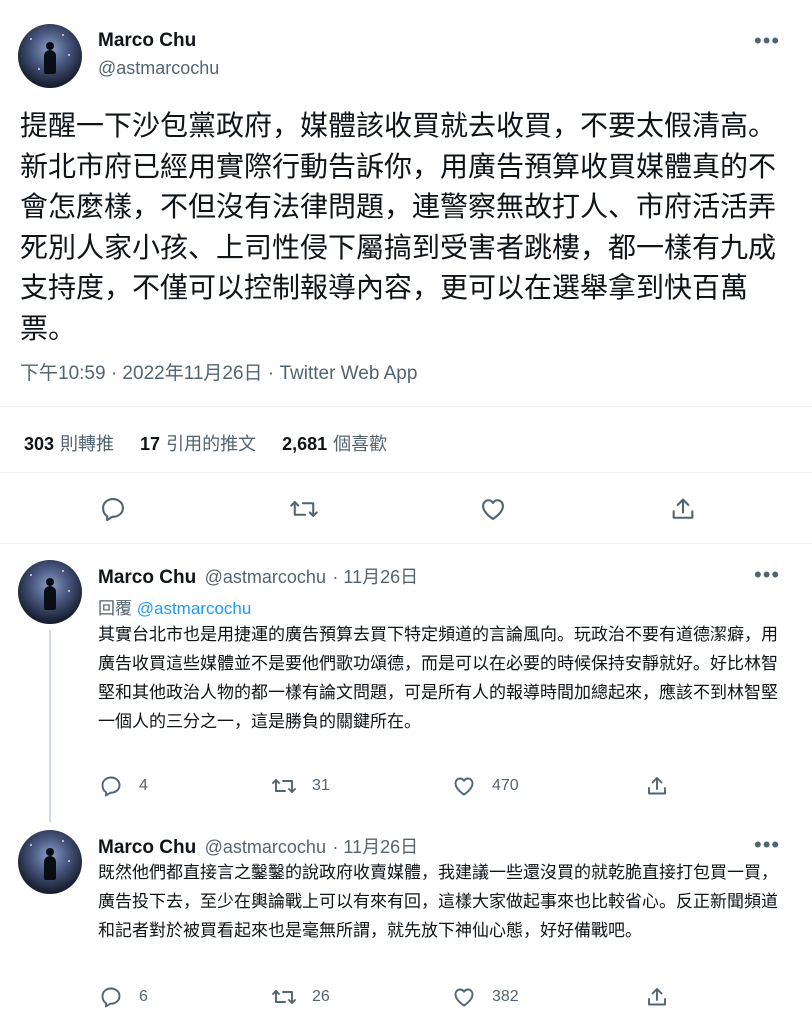 Image resolution: width=812 pixels, height=1024 pixels. Describe the element at coordinates (50, 726) in the screenshot. I see `thread-connector` at that location.